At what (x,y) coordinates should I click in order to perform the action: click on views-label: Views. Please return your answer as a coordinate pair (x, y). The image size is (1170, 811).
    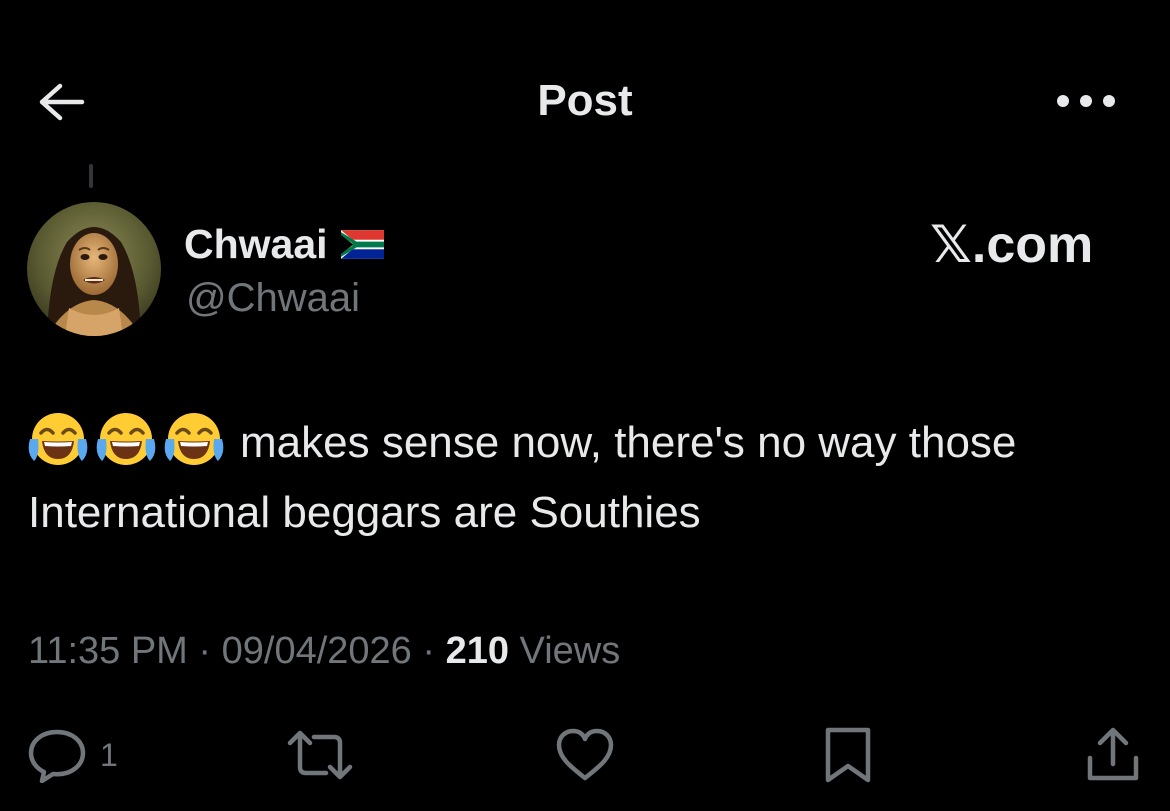
    Looking at the image, I should click on (565, 651).